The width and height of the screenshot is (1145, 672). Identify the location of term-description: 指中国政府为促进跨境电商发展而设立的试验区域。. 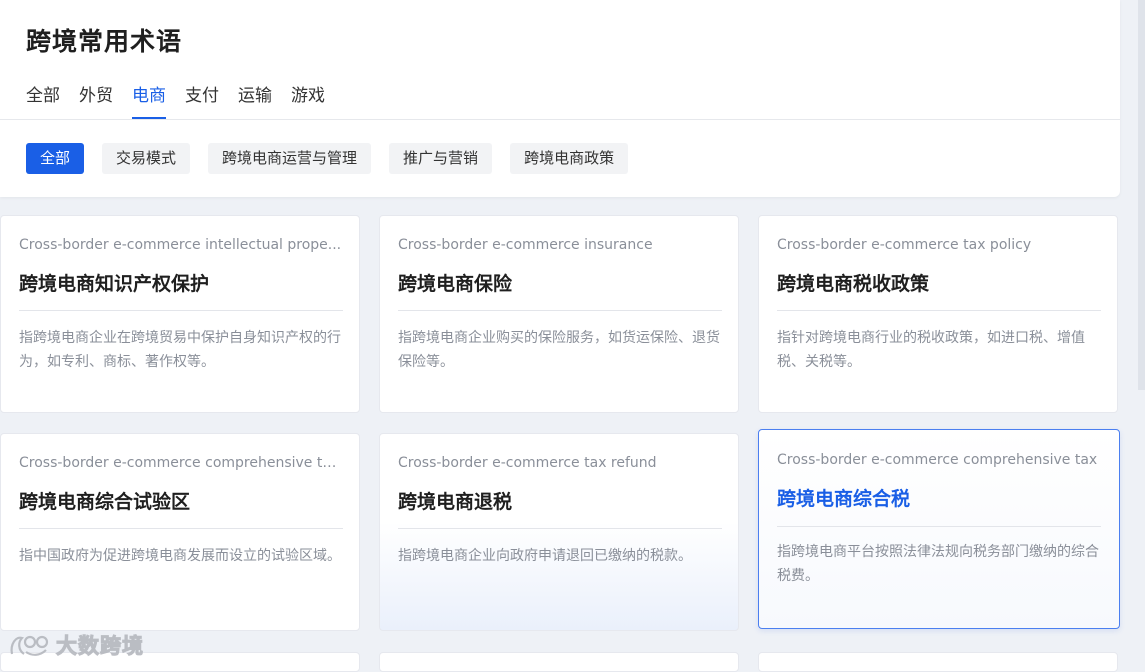
(180, 556).